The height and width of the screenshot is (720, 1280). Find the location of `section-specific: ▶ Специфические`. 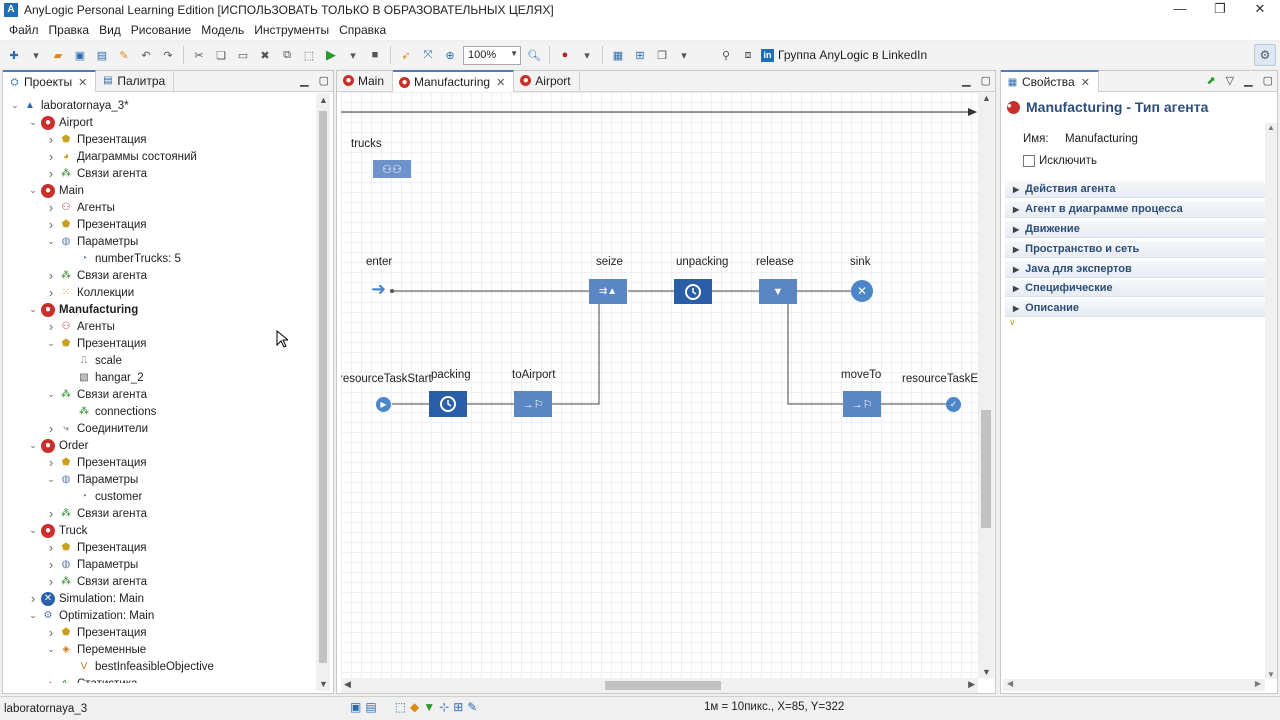

section-specific: ▶ Специфические is located at coordinates (1135, 288).